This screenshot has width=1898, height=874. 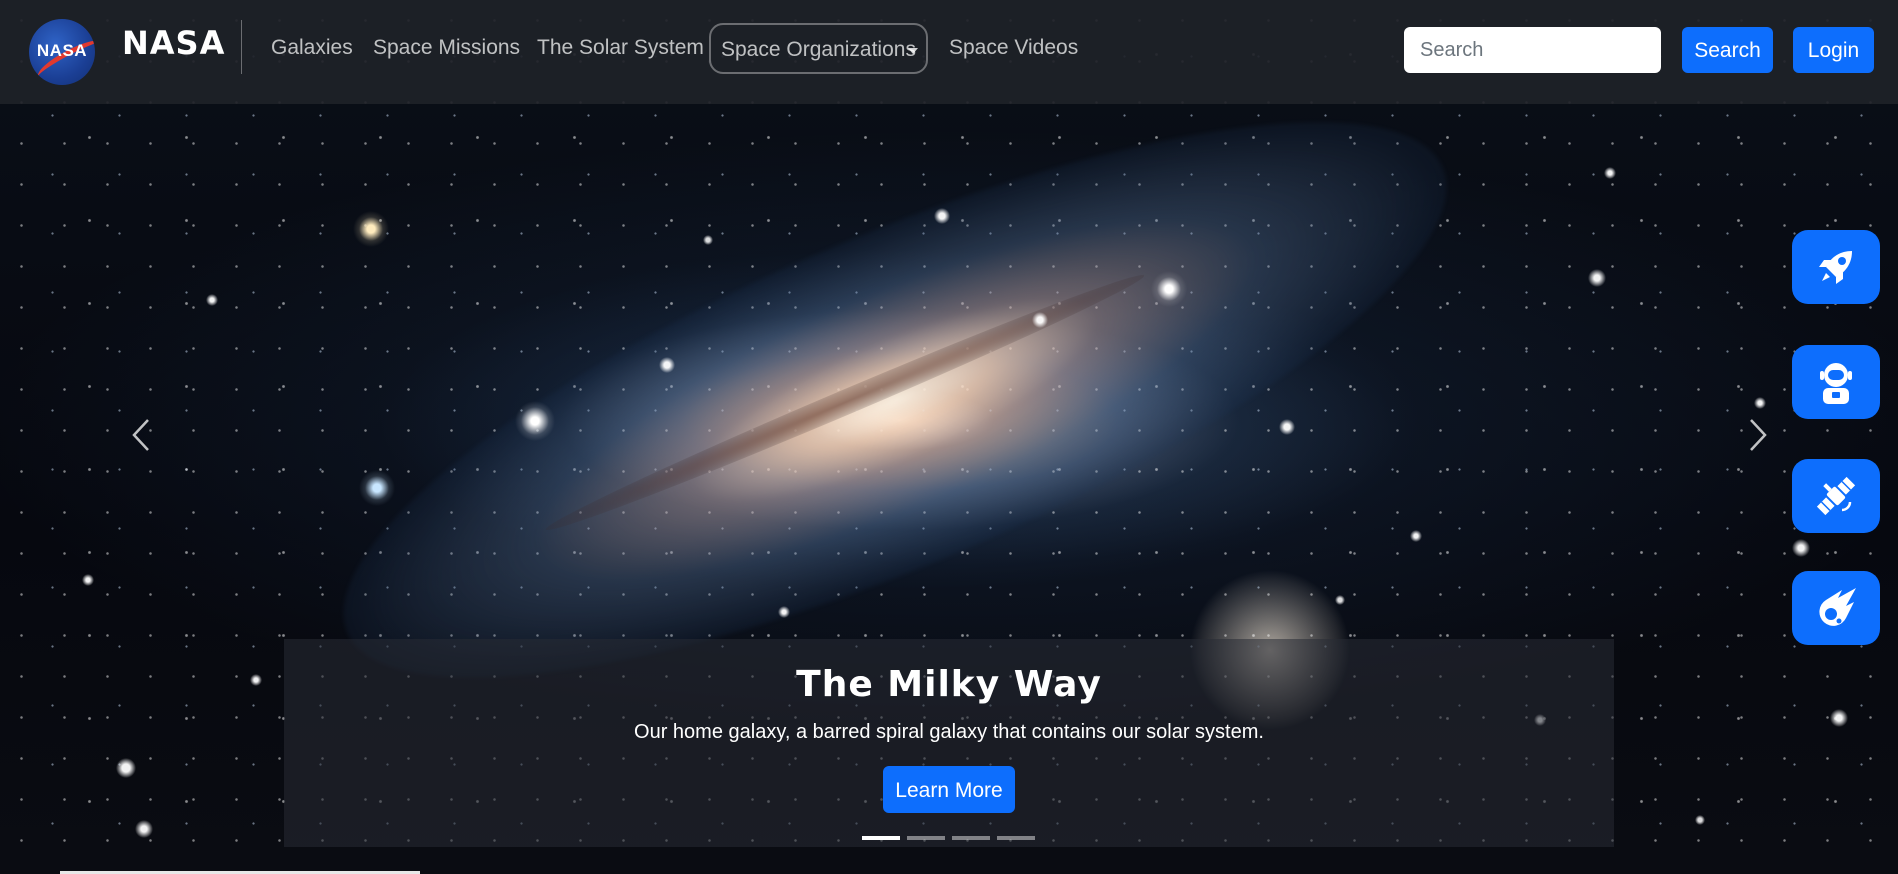 What do you see at coordinates (949, 684) in the screenshot?
I see `caption-title: The Milky Way` at bounding box center [949, 684].